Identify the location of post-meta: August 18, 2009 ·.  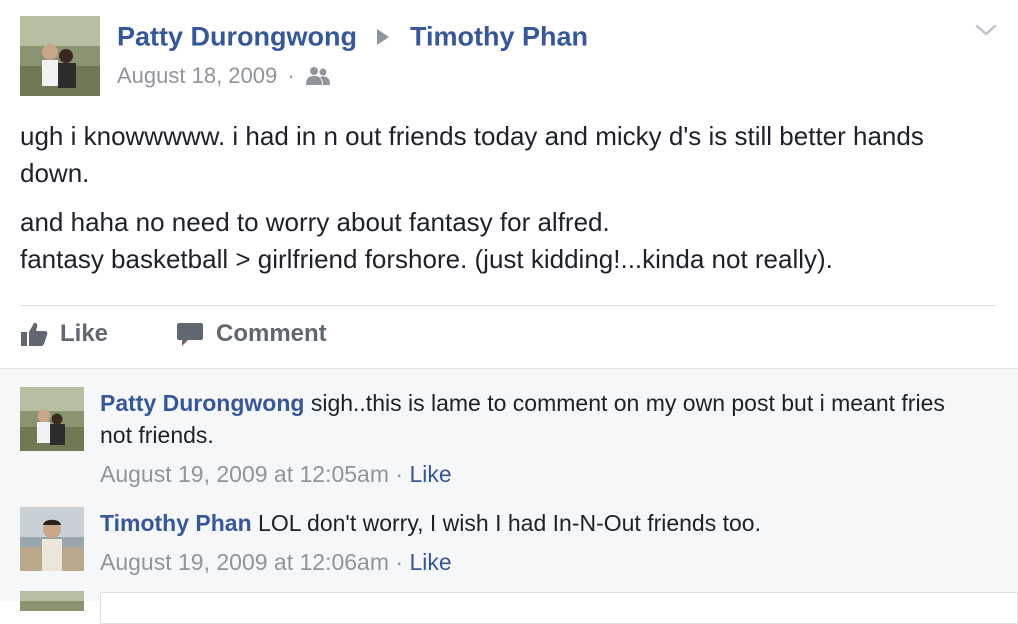
(224, 77).